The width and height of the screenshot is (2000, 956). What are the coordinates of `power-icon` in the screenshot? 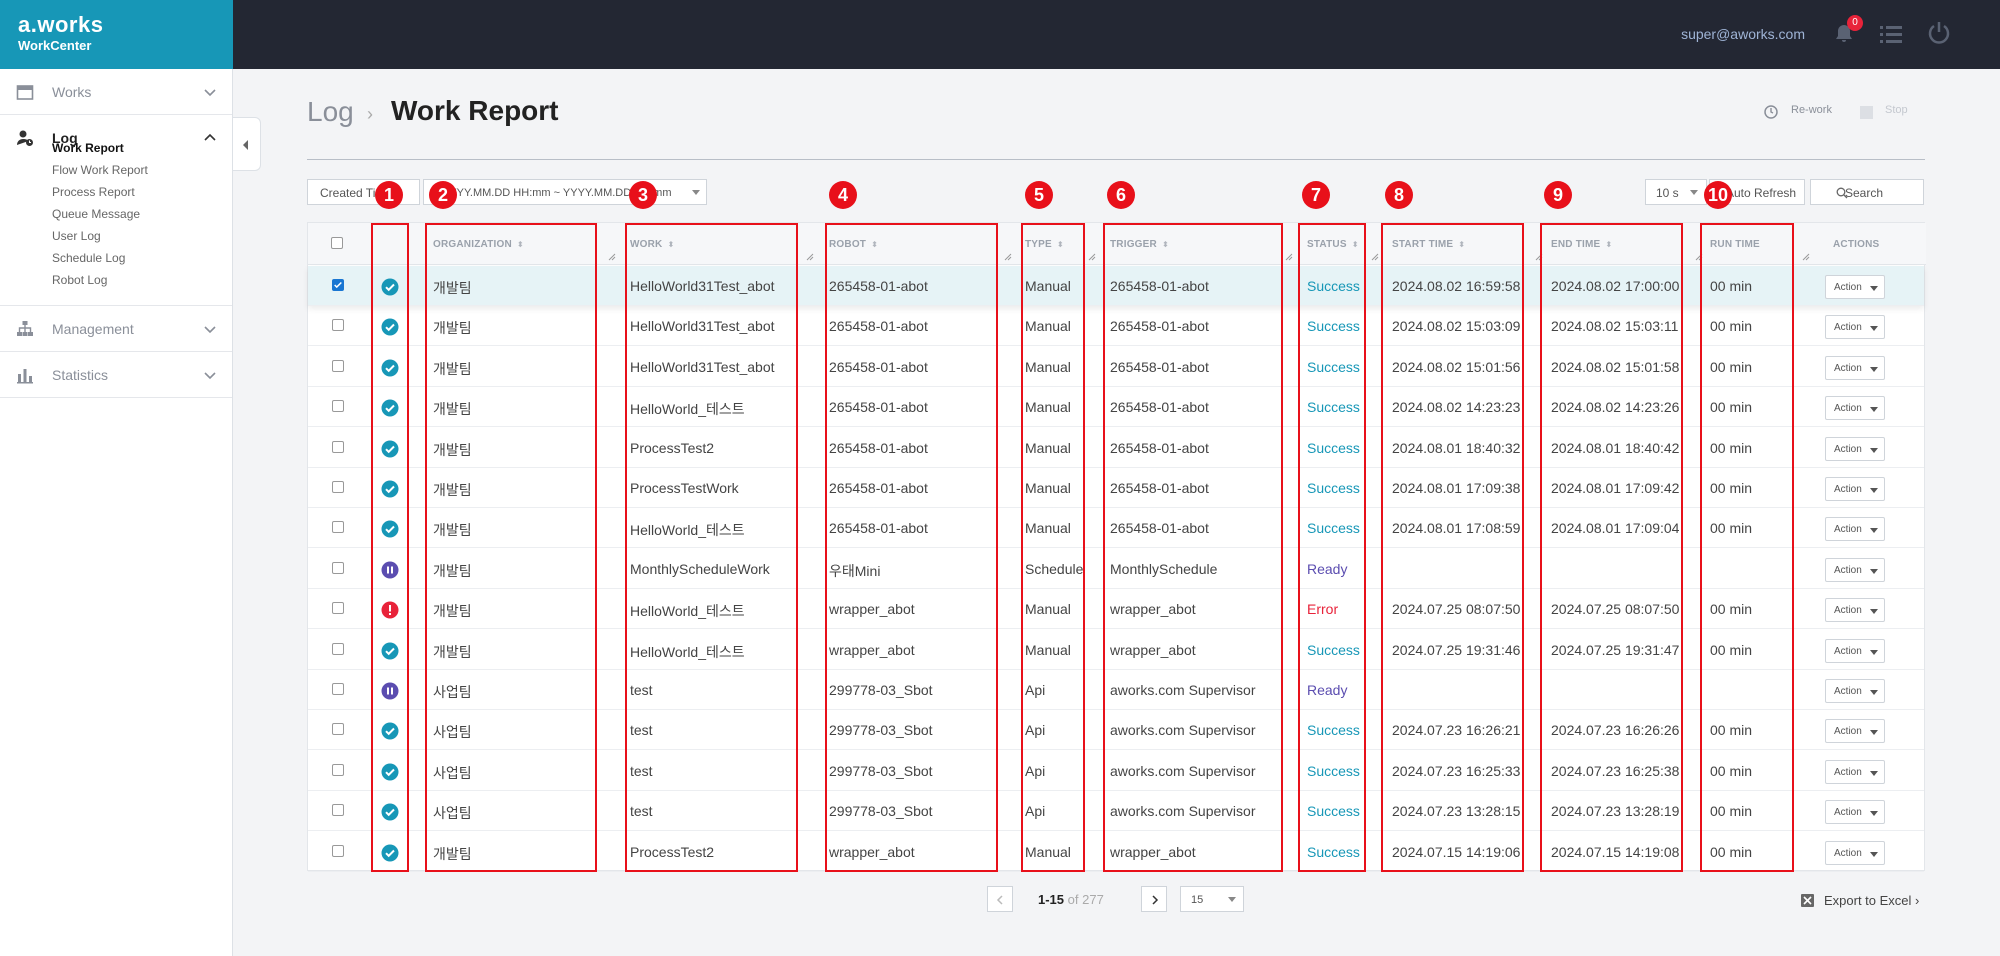 It's located at (1939, 33).